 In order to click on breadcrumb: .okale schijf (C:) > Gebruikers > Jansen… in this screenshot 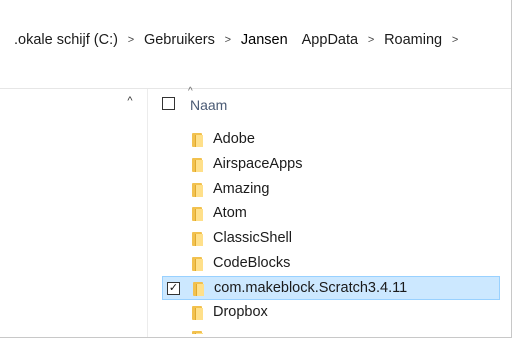, I will do `click(250, 40)`.